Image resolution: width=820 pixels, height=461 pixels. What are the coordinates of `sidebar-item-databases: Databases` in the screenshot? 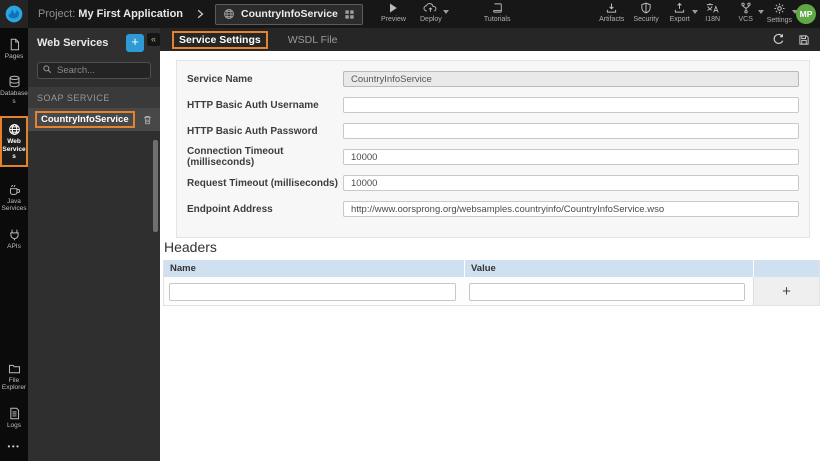 It's located at (14, 89).